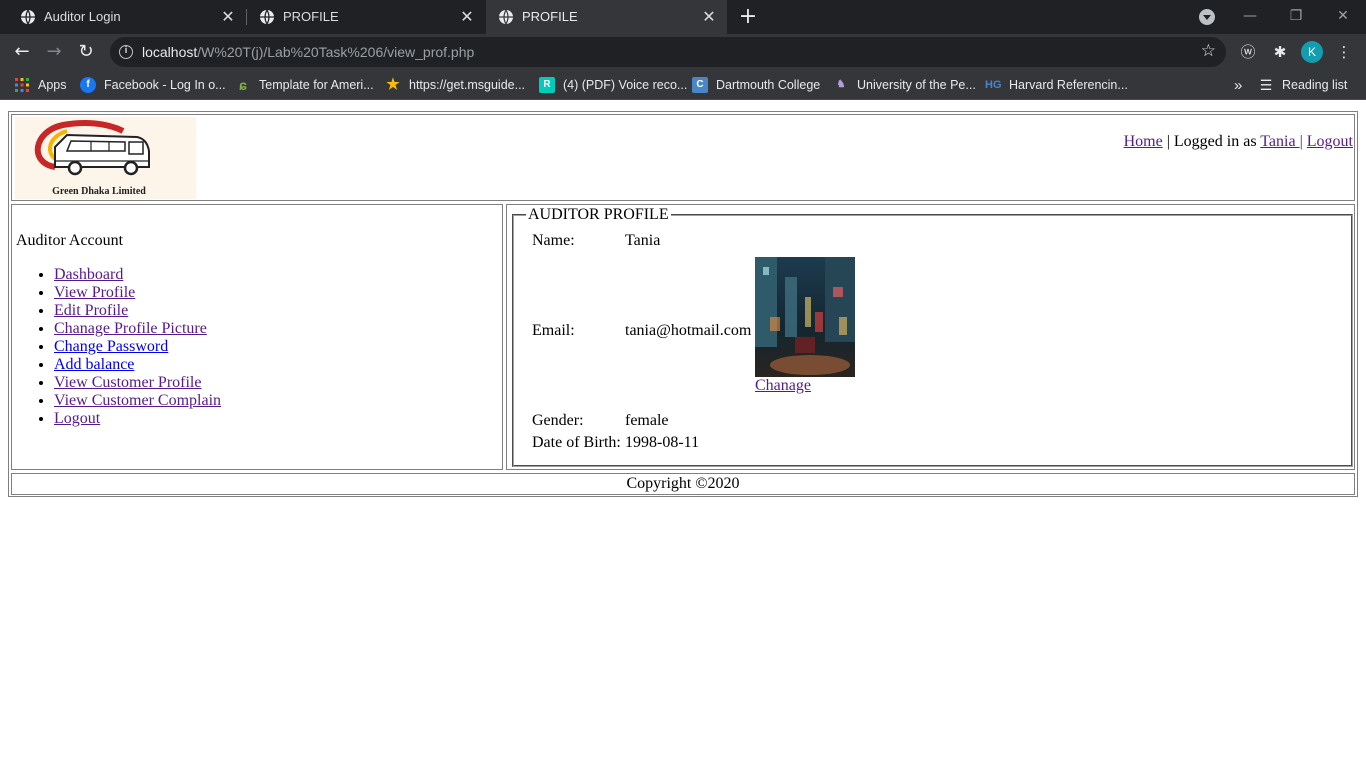  Describe the element at coordinates (598, 215) in the screenshot. I see `profile-legend: AUDITOR PROFILE` at that location.